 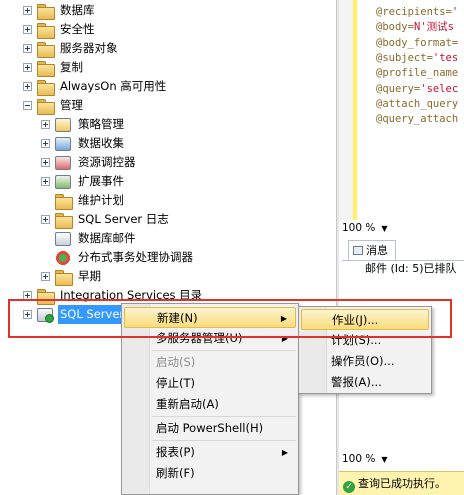 What do you see at coordinates (83, 200) in the screenshot?
I see `tree-item: 维护计划` at bounding box center [83, 200].